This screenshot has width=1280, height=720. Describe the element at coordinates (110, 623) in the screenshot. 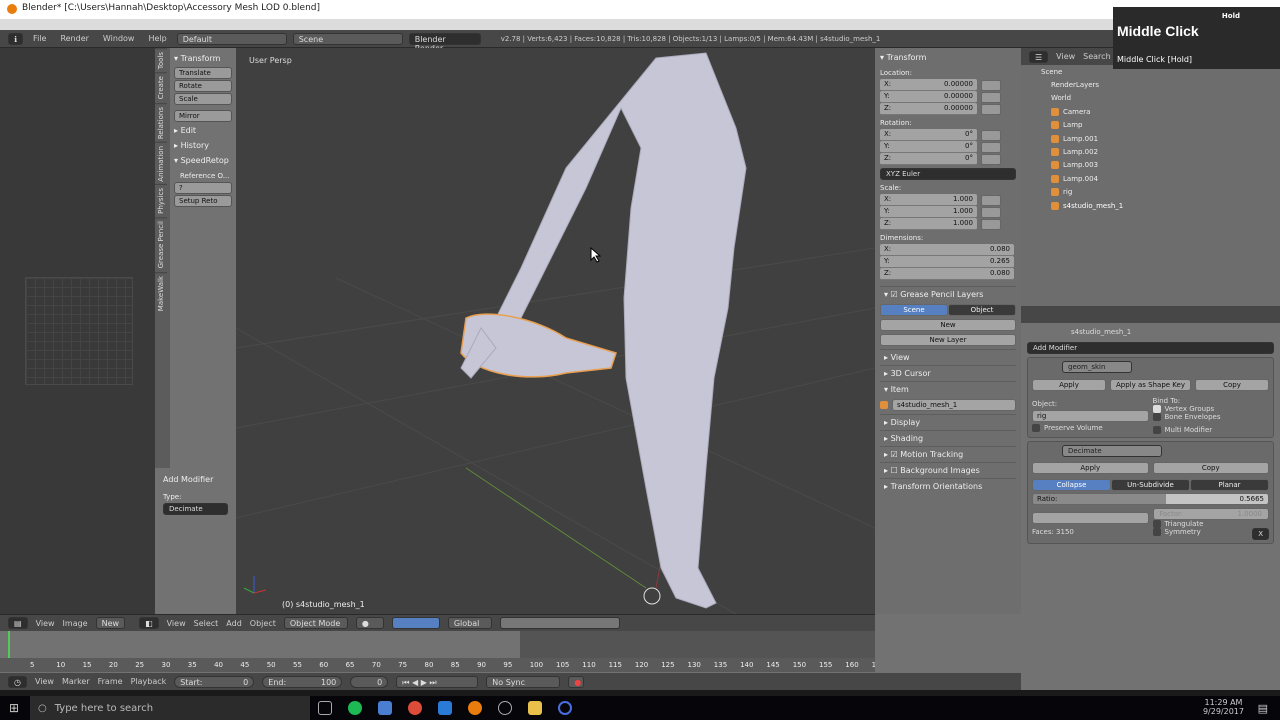

I see `new-image-button: New` at that location.